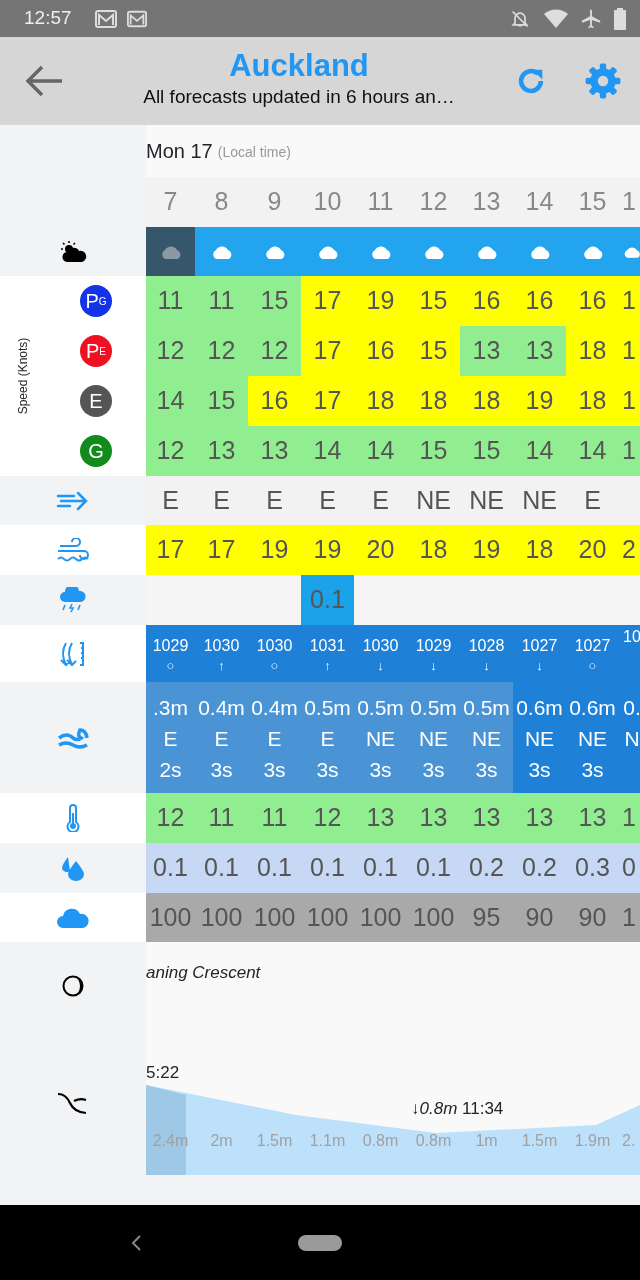 The image size is (640, 1280). What do you see at coordinates (221, 351) in the screenshot?
I see `speed-cell: 12` at bounding box center [221, 351].